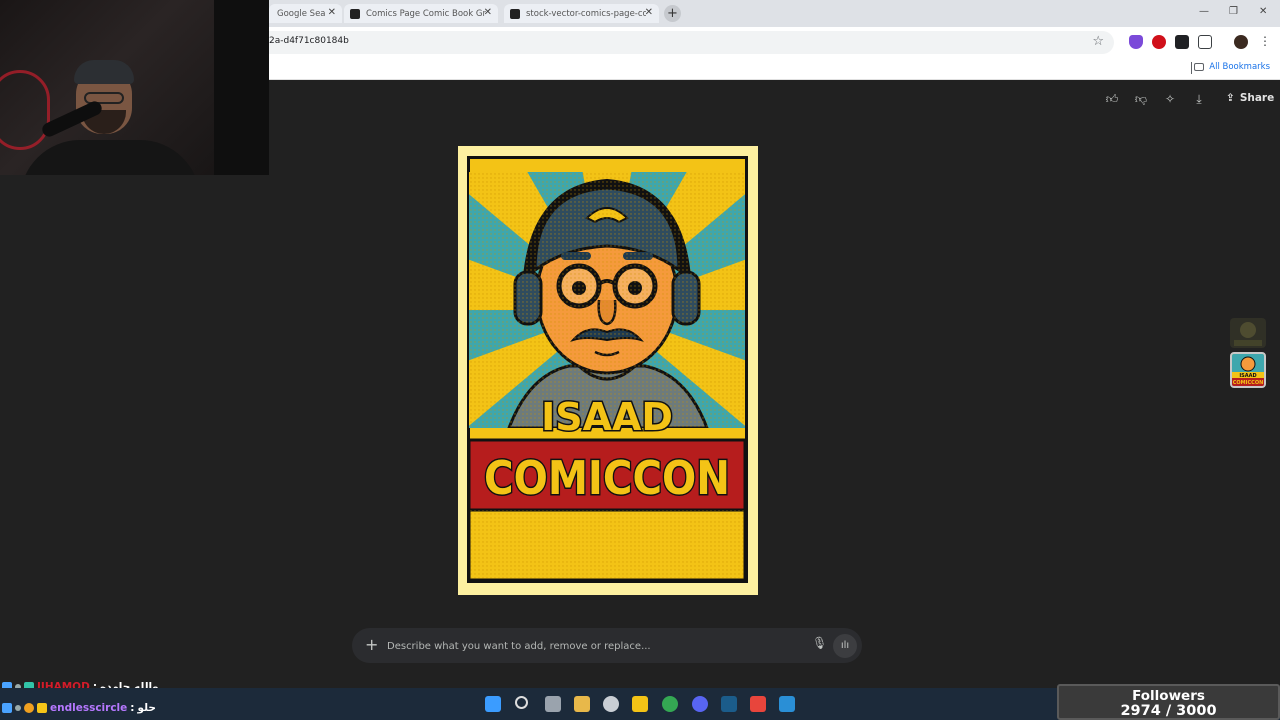 The width and height of the screenshot is (1280, 720). I want to click on brave-icon, so click(758, 704).